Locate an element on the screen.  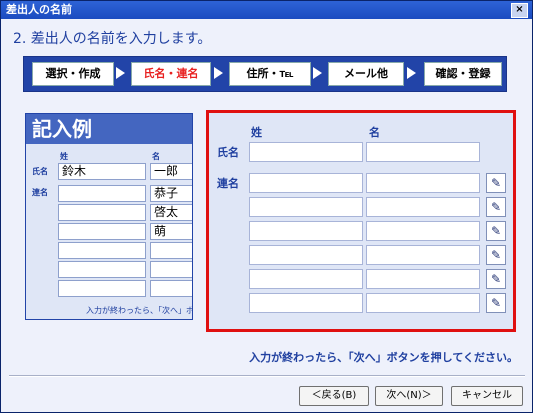
title-bar: 差出人の名前 × is located at coordinates (266, 10).